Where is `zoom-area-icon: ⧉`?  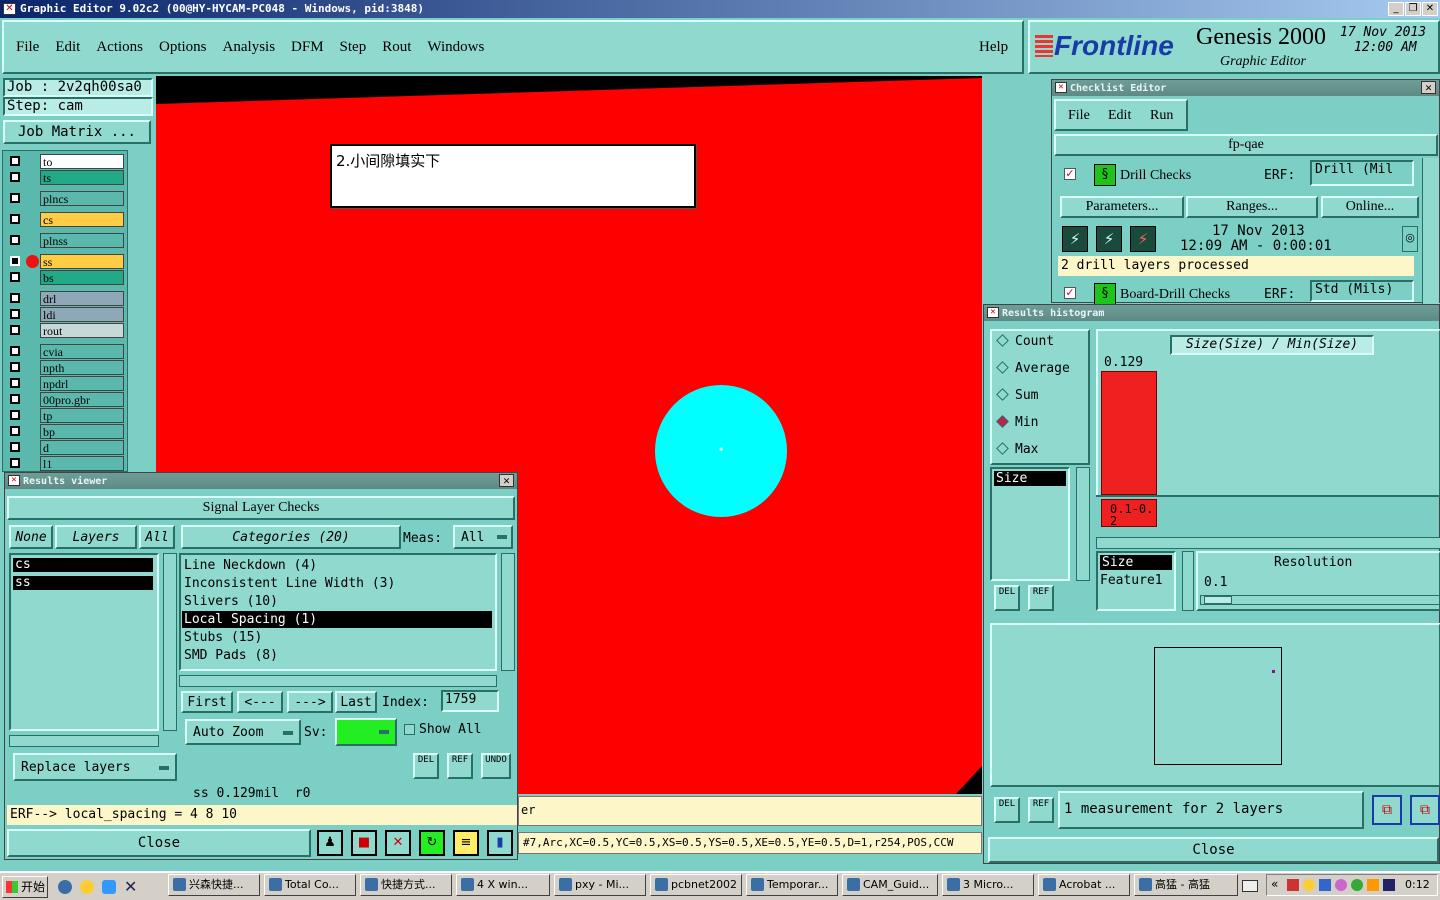 zoom-area-icon: ⧉ is located at coordinates (1387, 810).